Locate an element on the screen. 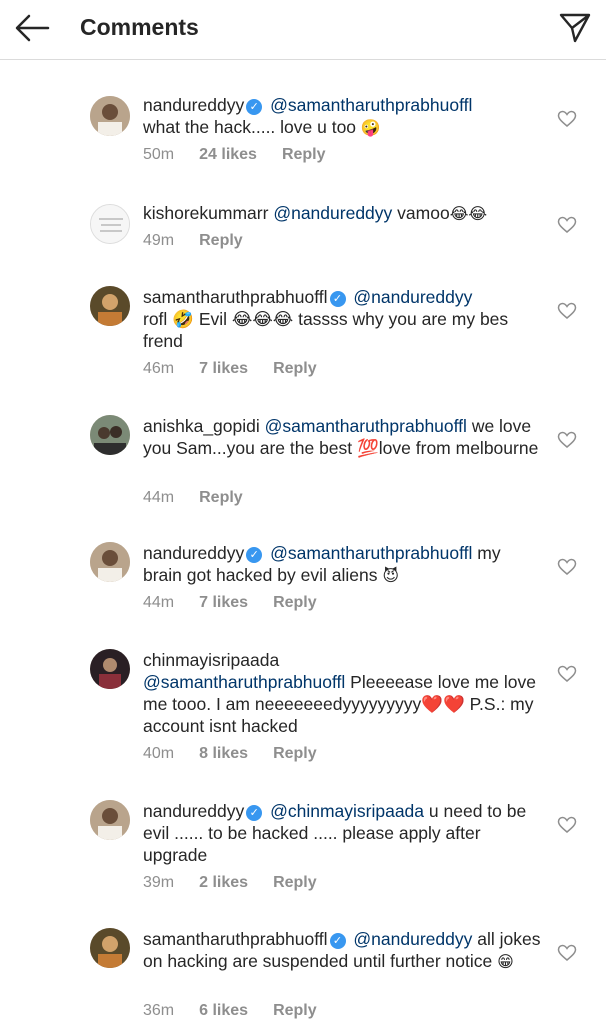 The image size is (606, 1024). comment-message: what the hack..... love u too is located at coordinates (250, 127).